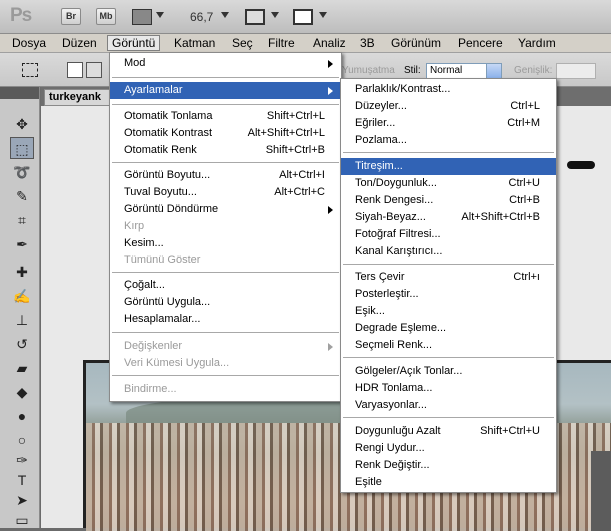 The image size is (611, 531). What do you see at coordinates (368, 70) in the screenshot?
I see `antialias-label: Yumuşatma` at bounding box center [368, 70].